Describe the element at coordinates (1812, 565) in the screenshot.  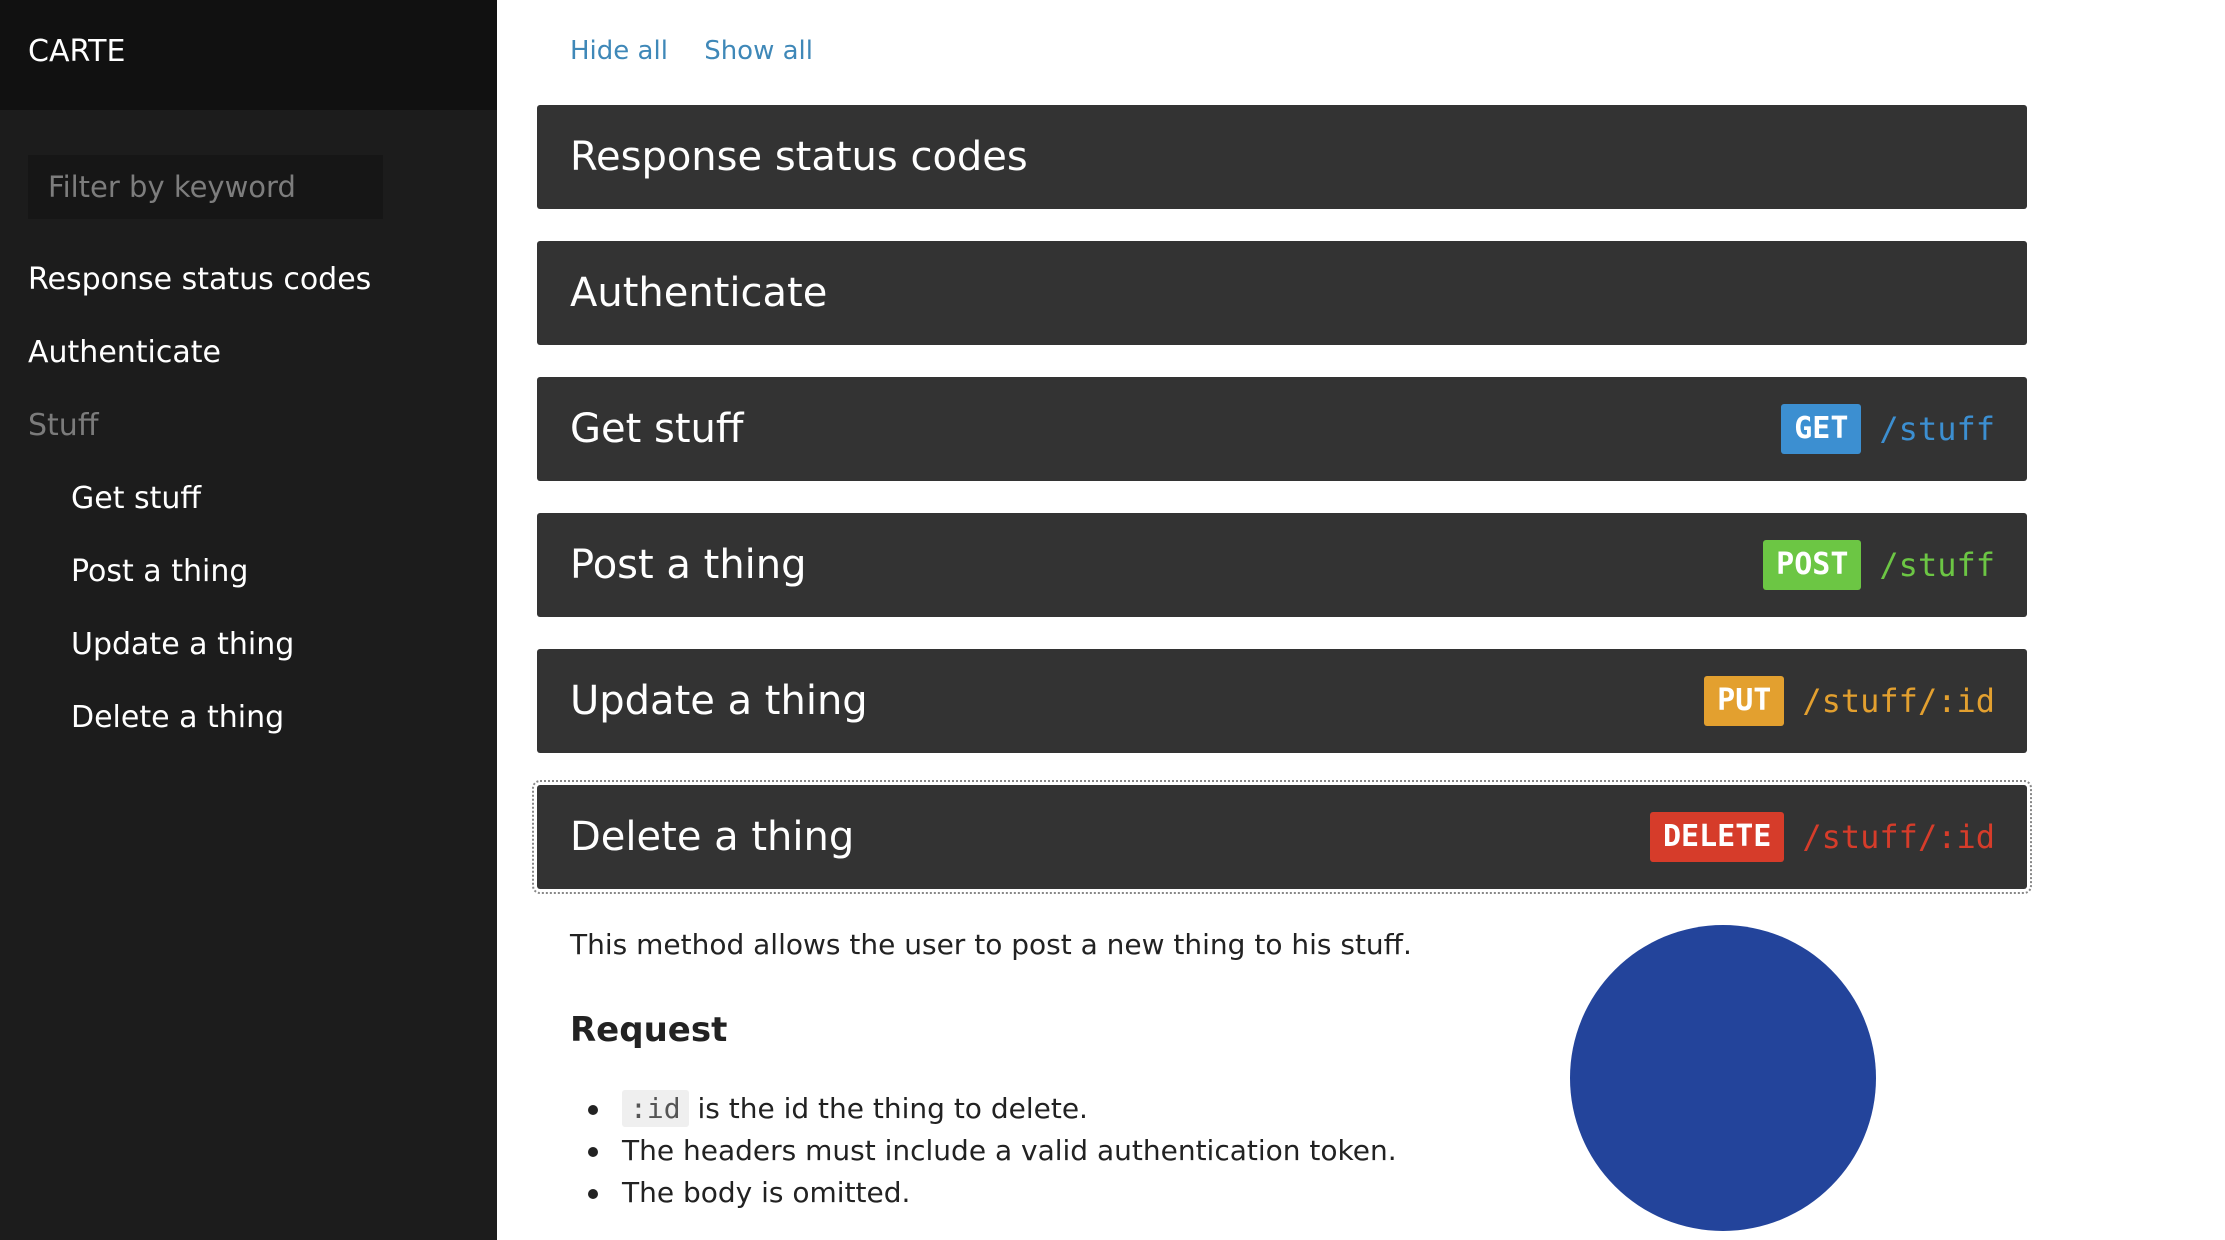
I see `method-badge: POST` at that location.